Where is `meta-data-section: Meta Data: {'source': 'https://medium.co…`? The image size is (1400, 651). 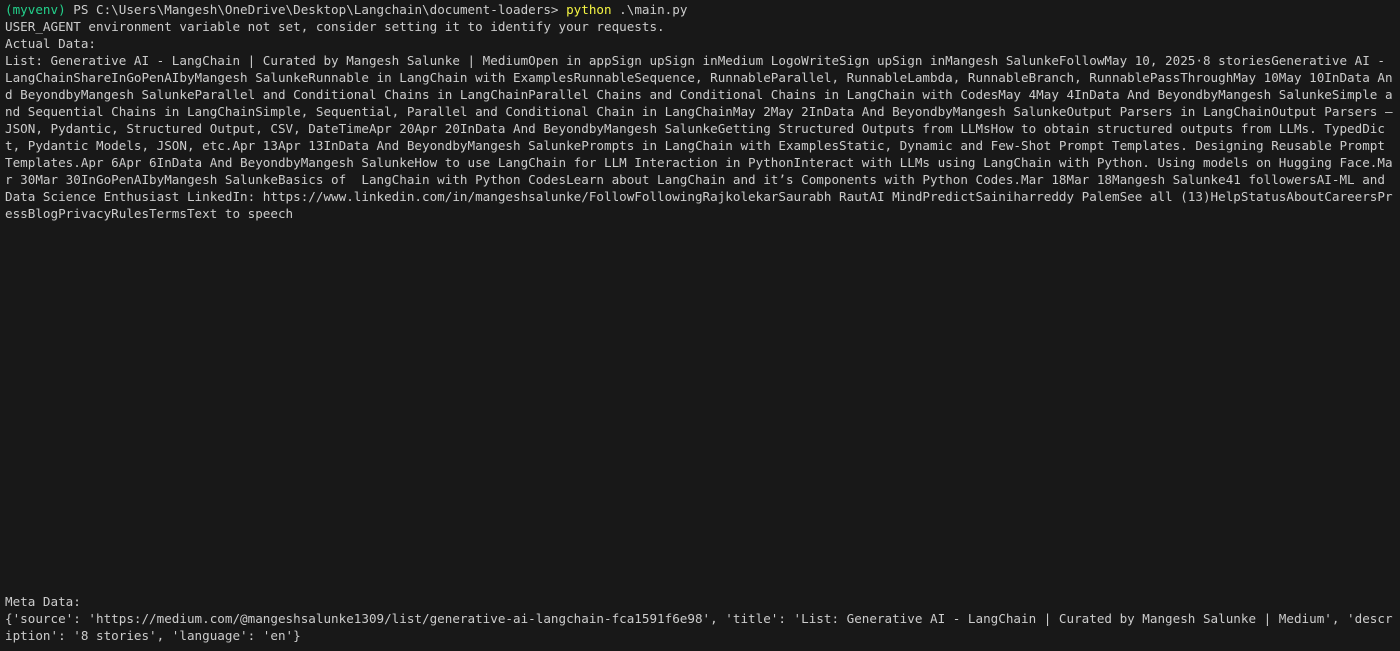 meta-data-section: Meta Data: {'source': 'https://medium.co… is located at coordinates (700, 618).